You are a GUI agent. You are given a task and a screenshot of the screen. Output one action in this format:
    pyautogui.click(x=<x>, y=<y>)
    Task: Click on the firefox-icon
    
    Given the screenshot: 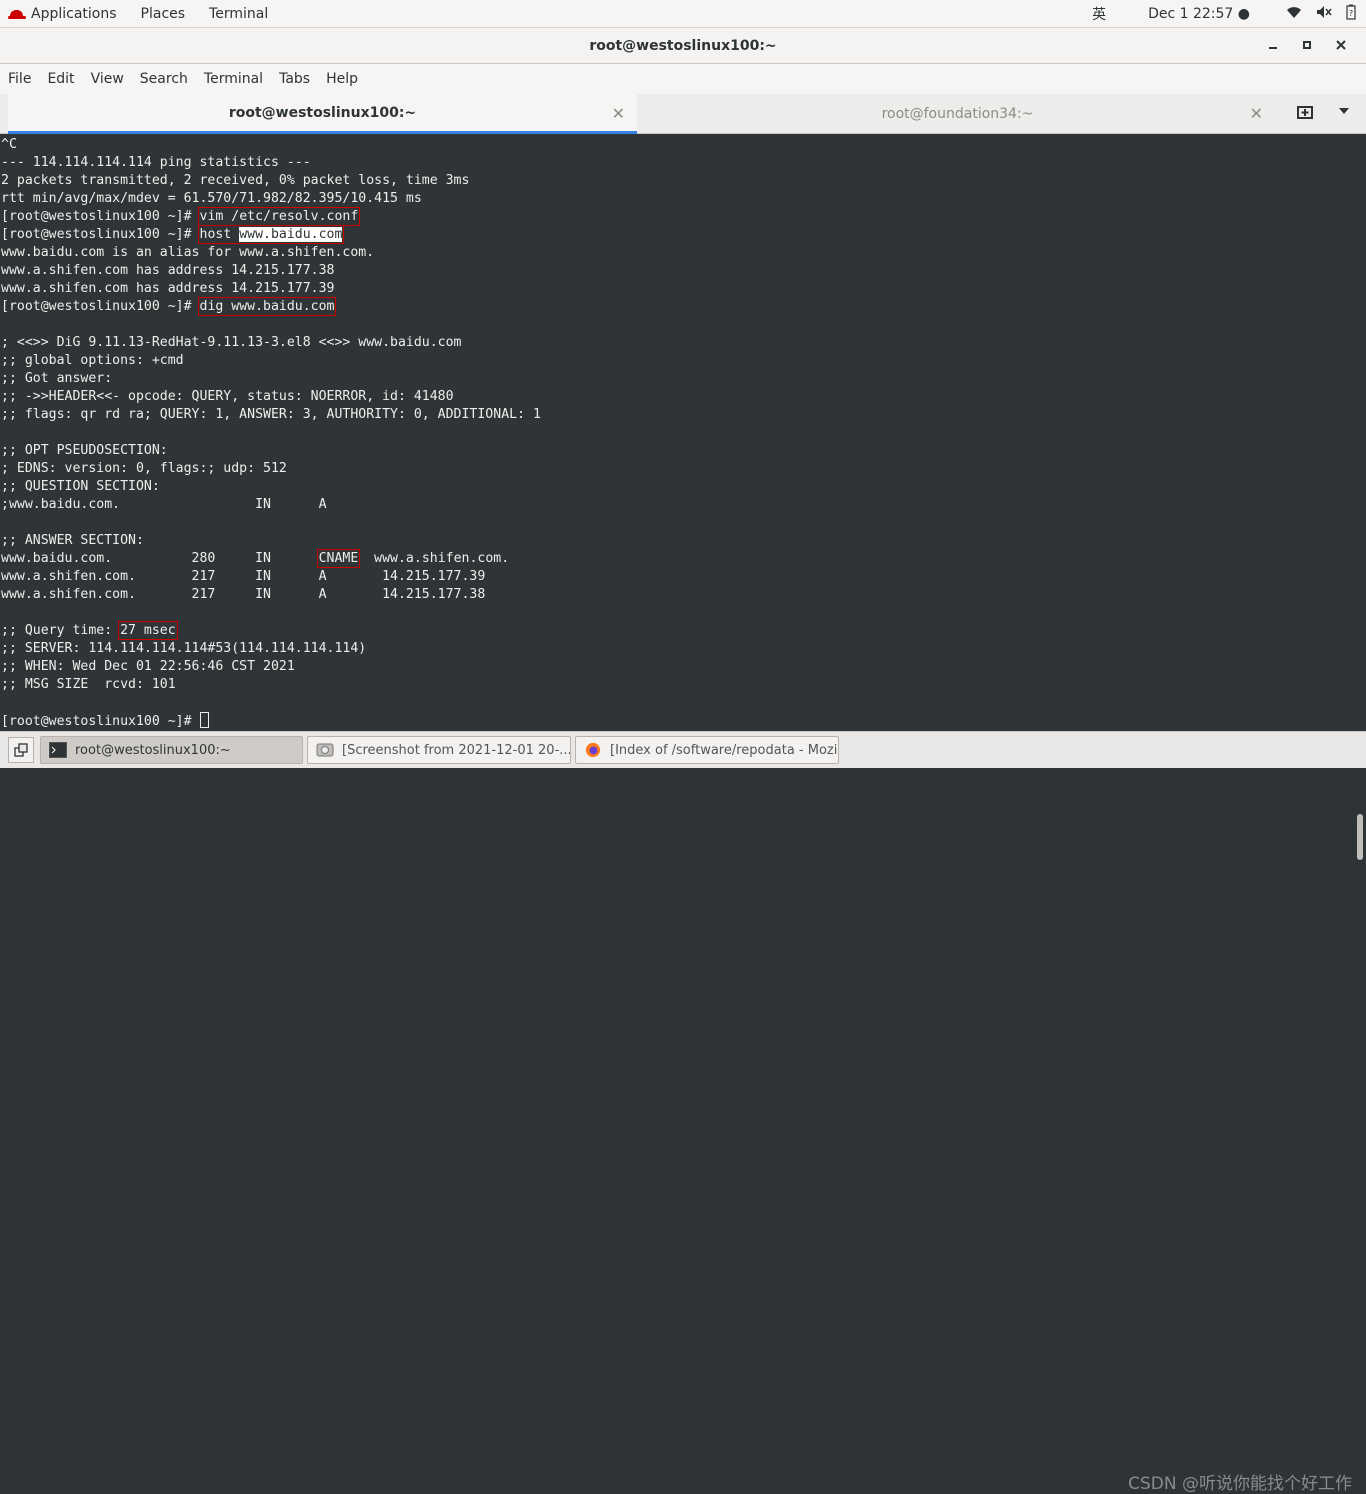 What is the action you would take?
    pyautogui.click(x=593, y=750)
    